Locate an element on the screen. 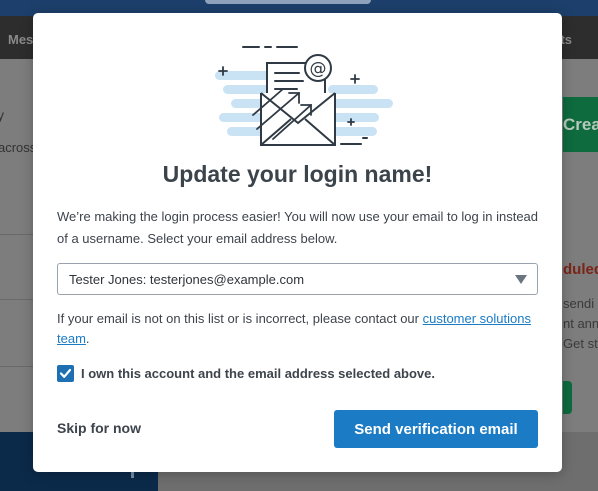  bg-left-heading: y is located at coordinates (2, 115).